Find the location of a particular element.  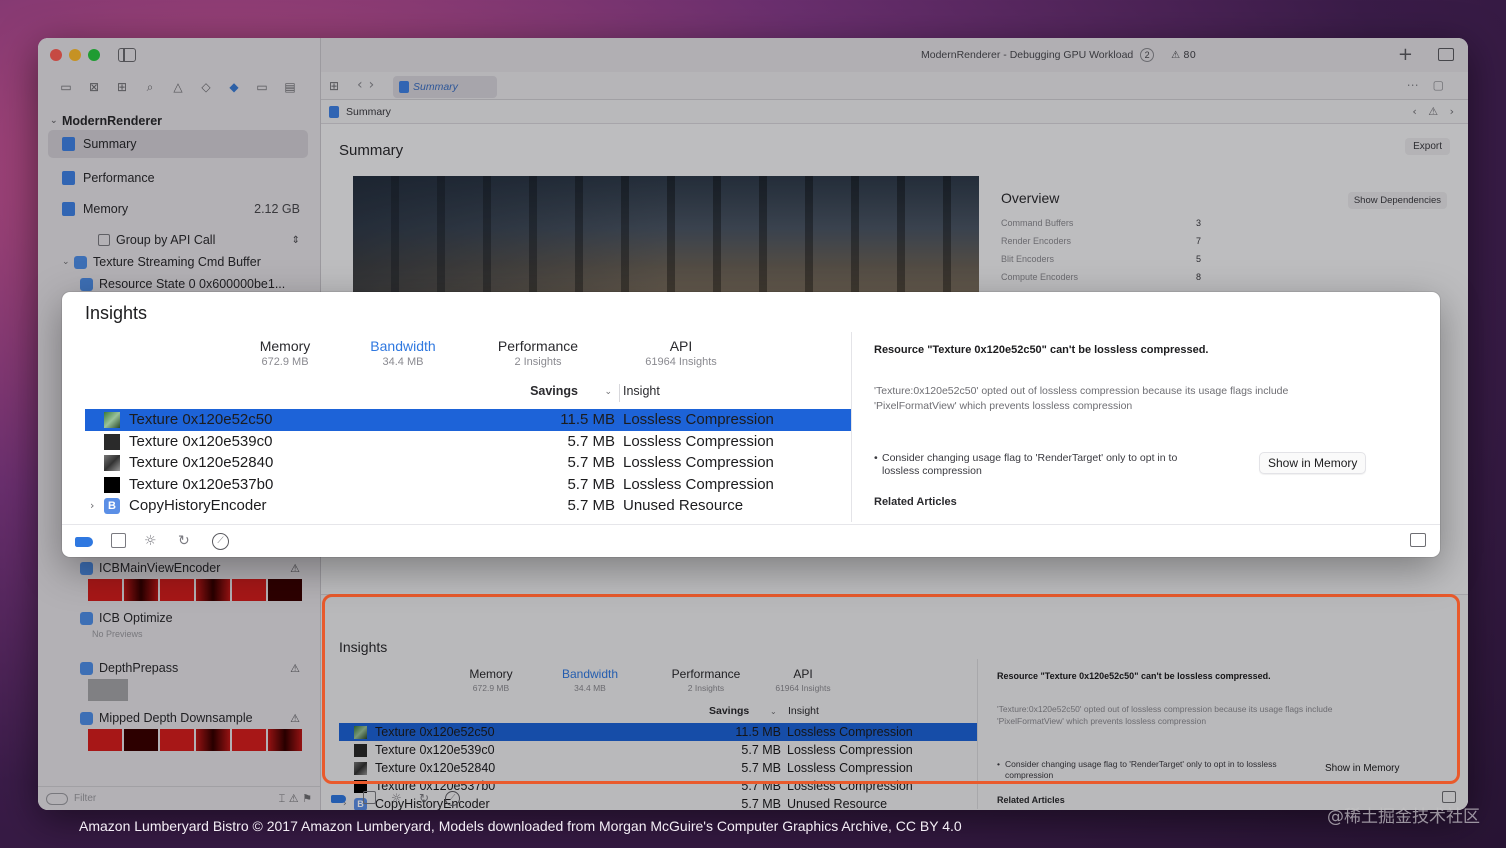

close-button is located at coordinates (56, 55).